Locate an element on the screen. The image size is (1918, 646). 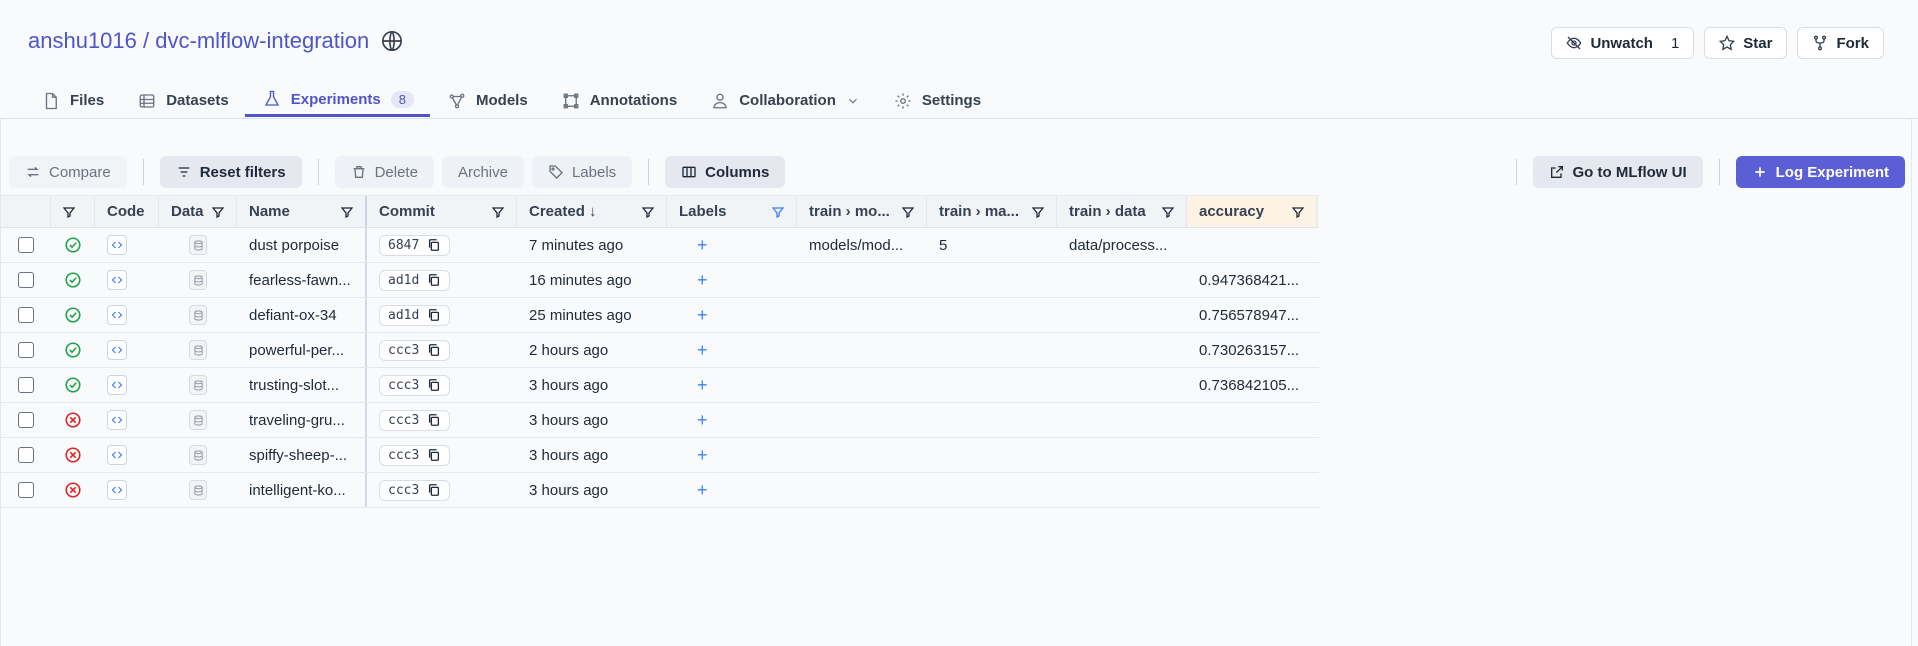
star-button: Star is located at coordinates (1746, 43).